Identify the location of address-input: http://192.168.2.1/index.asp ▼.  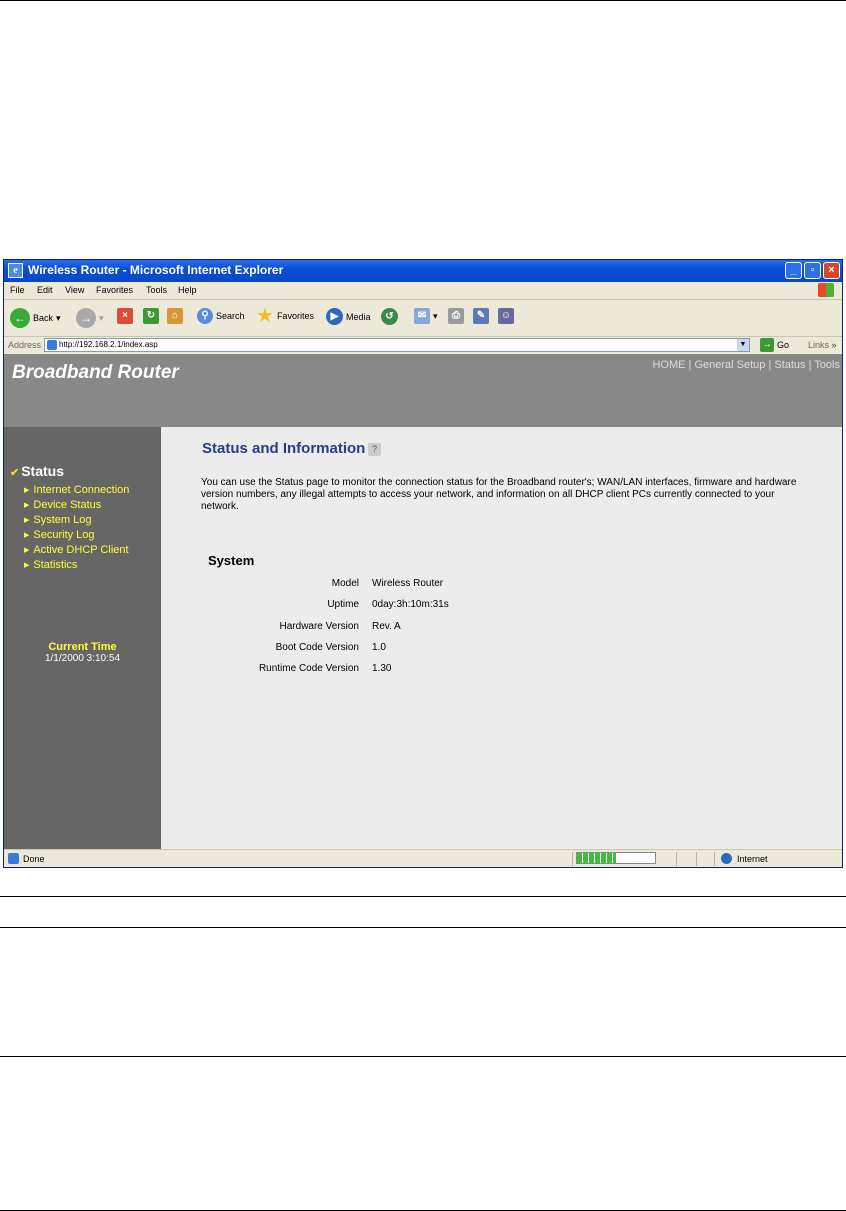
(397, 345).